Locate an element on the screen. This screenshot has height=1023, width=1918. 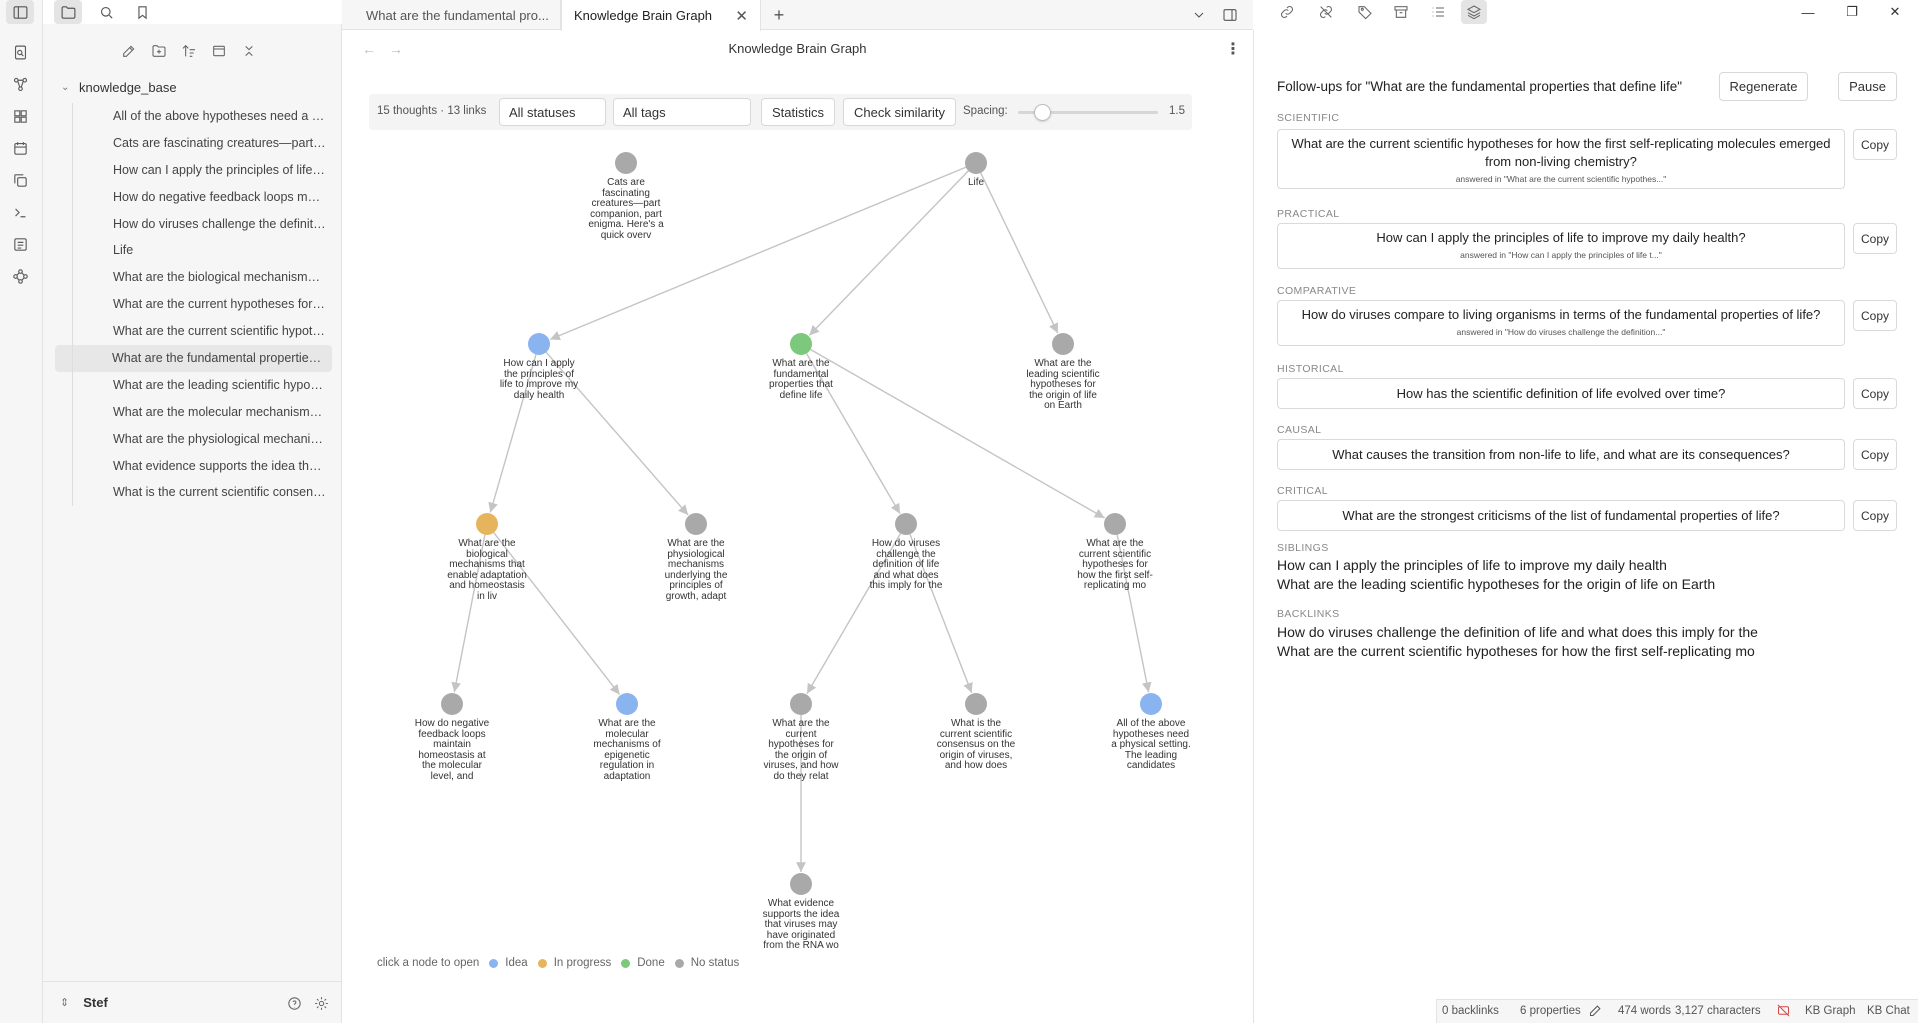
spacing-slider is located at coordinates (1088, 112).